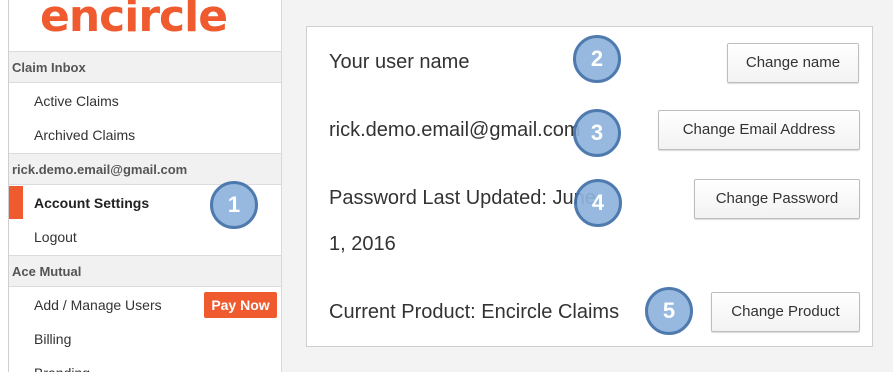 The image size is (893, 372). Describe the element at coordinates (455, 130) in the screenshot. I see `email-text: rick.demo.email@gmail.com` at that location.